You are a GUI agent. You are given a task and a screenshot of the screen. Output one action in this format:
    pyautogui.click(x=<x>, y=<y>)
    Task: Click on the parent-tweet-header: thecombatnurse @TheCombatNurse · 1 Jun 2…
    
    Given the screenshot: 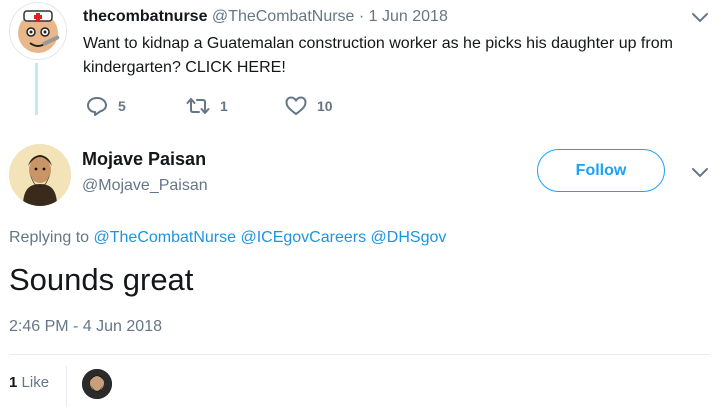 What is the action you would take?
    pyautogui.click(x=265, y=17)
    